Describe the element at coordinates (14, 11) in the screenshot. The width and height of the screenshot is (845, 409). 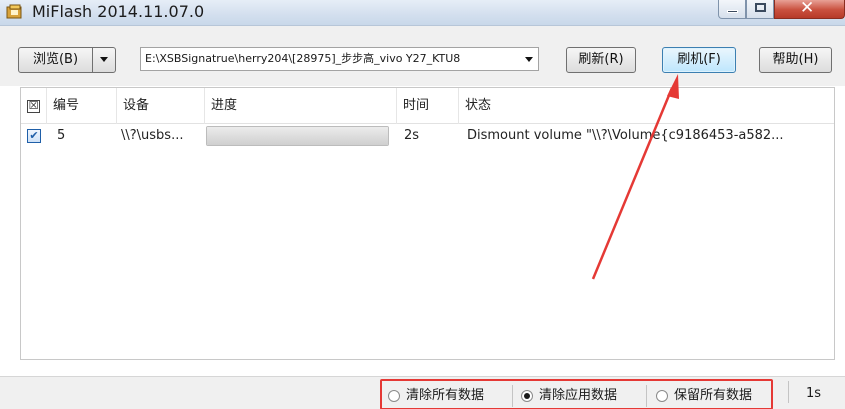
I see `miflash-app-icon` at that location.